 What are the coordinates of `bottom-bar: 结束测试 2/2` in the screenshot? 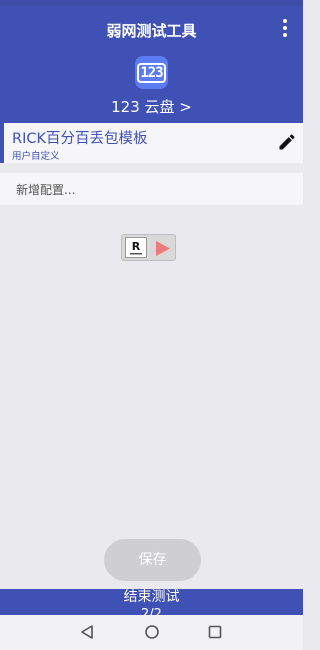 It's located at (151, 602).